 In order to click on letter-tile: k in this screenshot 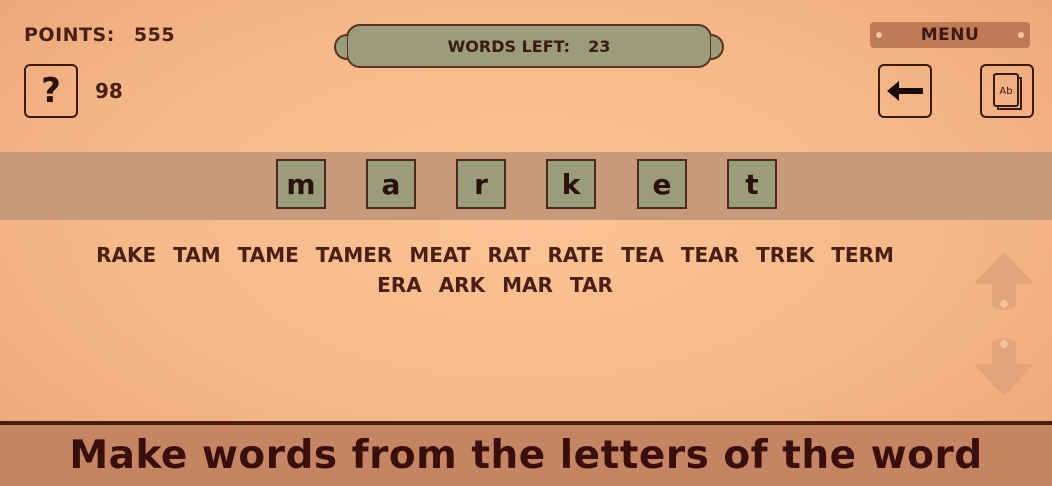, I will do `click(571, 184)`.